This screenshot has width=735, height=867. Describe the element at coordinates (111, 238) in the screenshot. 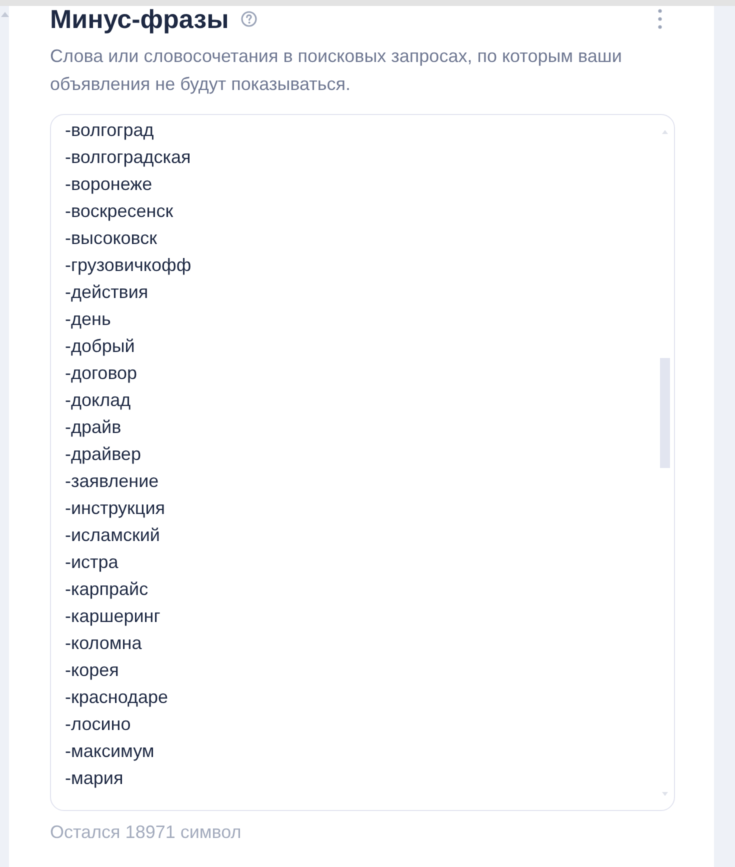

I see `minus-phrase: -высоковск` at that location.